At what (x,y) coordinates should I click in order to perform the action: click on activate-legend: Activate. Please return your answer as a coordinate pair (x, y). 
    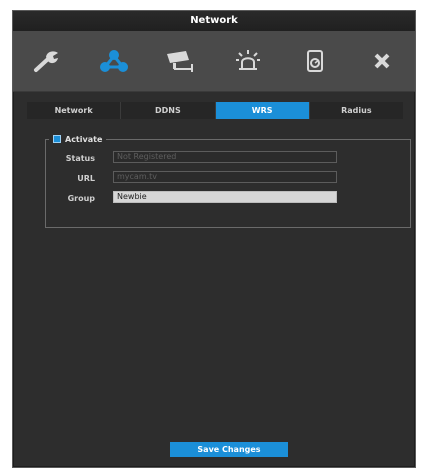
    Looking at the image, I should click on (78, 139).